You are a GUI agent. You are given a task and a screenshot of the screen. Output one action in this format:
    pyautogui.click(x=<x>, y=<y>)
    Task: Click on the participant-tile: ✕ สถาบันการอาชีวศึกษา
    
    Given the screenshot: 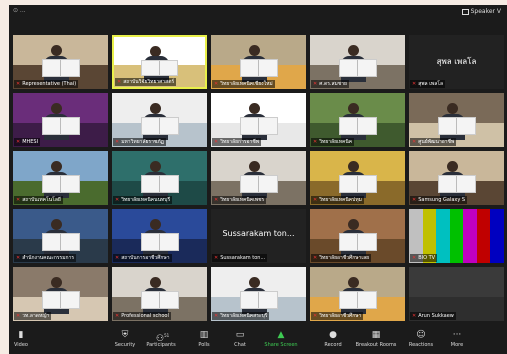 What is the action you would take?
    pyautogui.click(x=159, y=236)
    